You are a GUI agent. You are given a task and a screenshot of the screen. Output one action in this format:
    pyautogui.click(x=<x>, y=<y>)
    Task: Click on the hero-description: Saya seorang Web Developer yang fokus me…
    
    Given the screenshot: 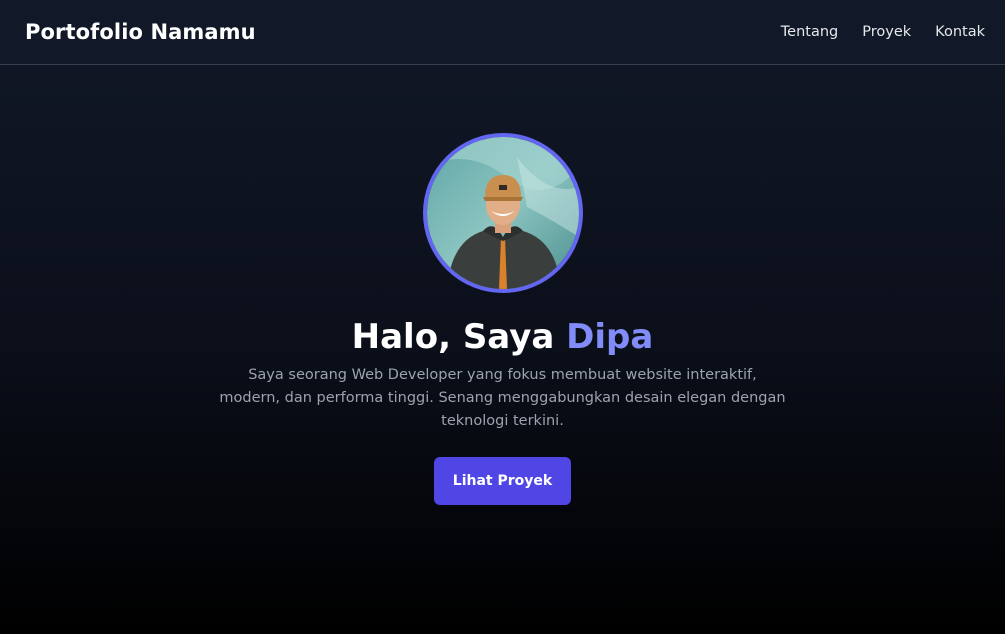 What is the action you would take?
    pyautogui.click(x=502, y=397)
    